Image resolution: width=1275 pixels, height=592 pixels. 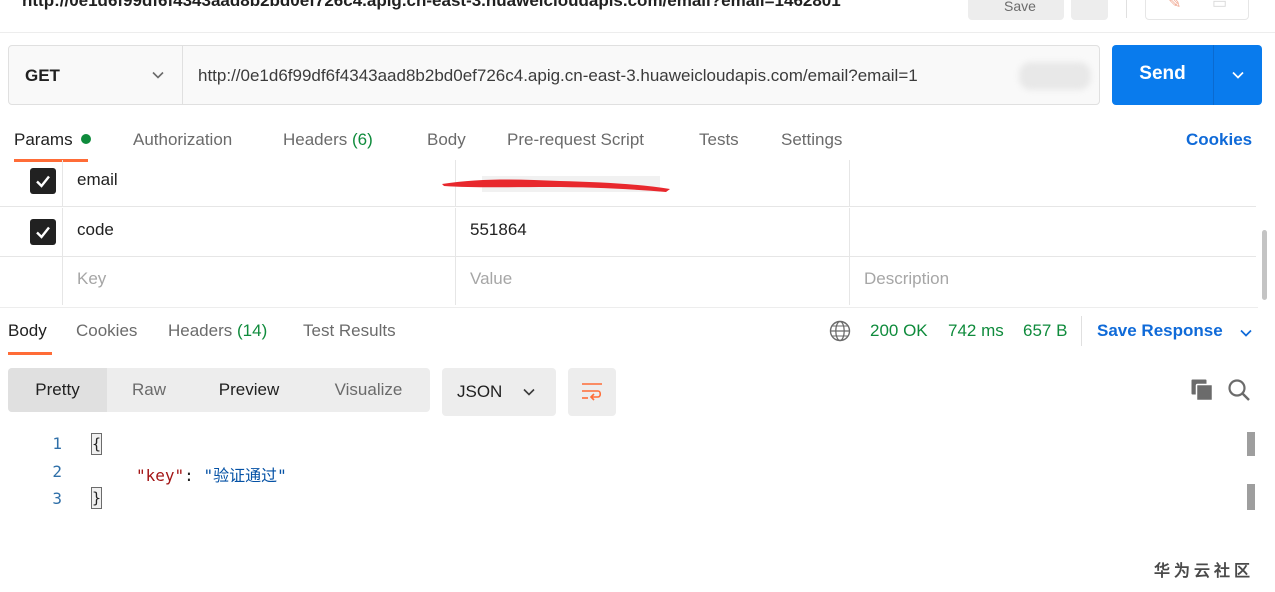 I want to click on view-mode-segmented: Pretty Raw Preview Visualize, so click(x=219, y=390).